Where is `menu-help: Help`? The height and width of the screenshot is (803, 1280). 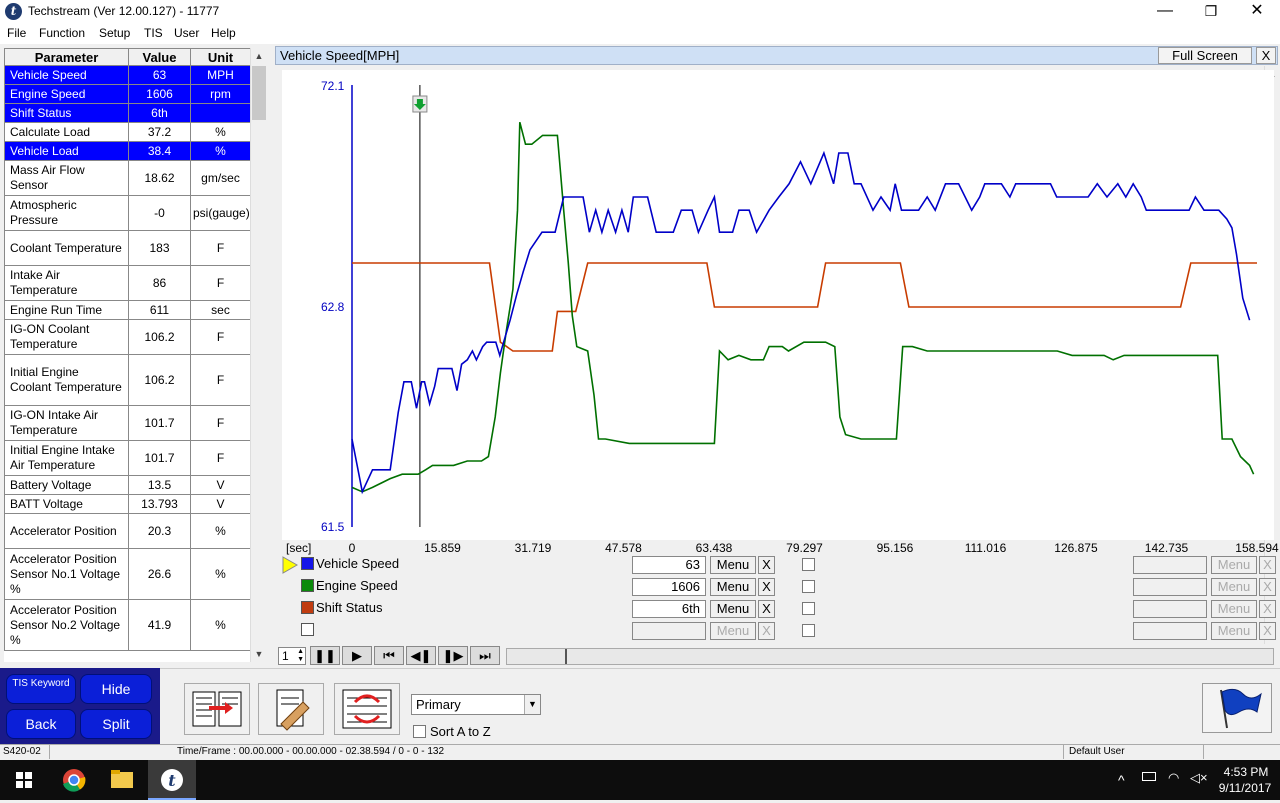 menu-help: Help is located at coordinates (223, 33).